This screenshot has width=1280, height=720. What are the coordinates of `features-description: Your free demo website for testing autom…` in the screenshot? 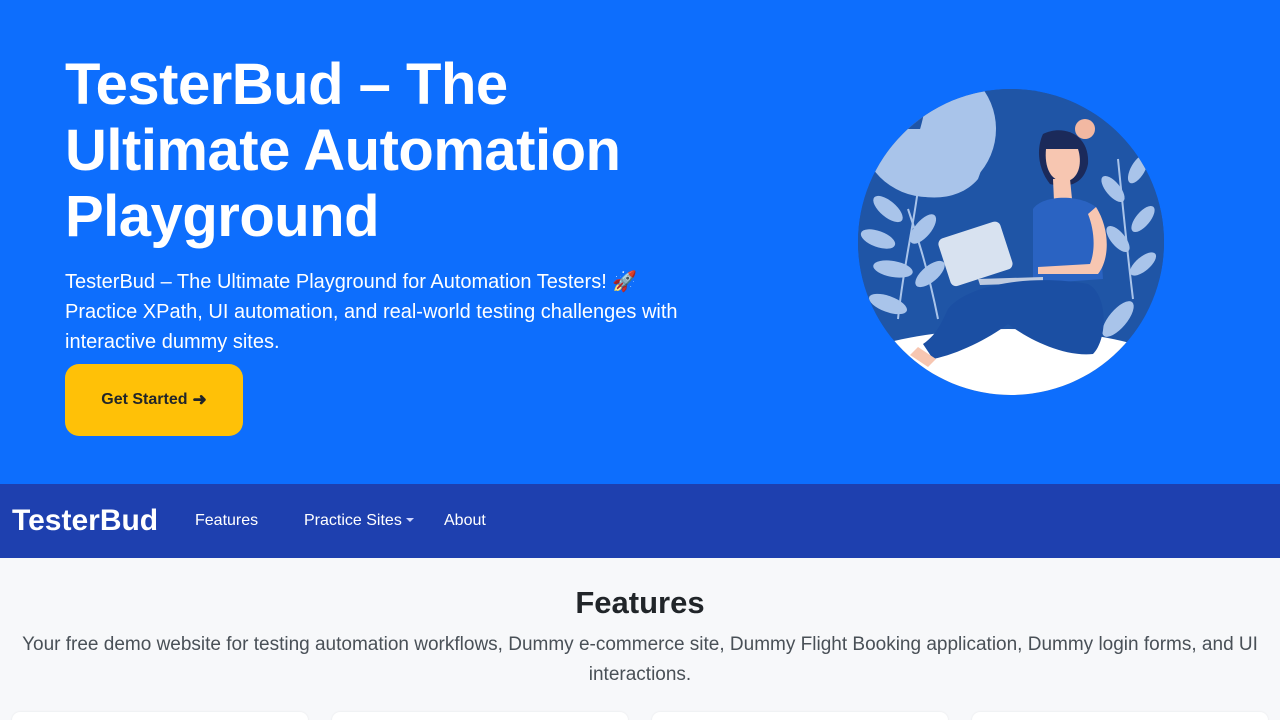 It's located at (640, 659).